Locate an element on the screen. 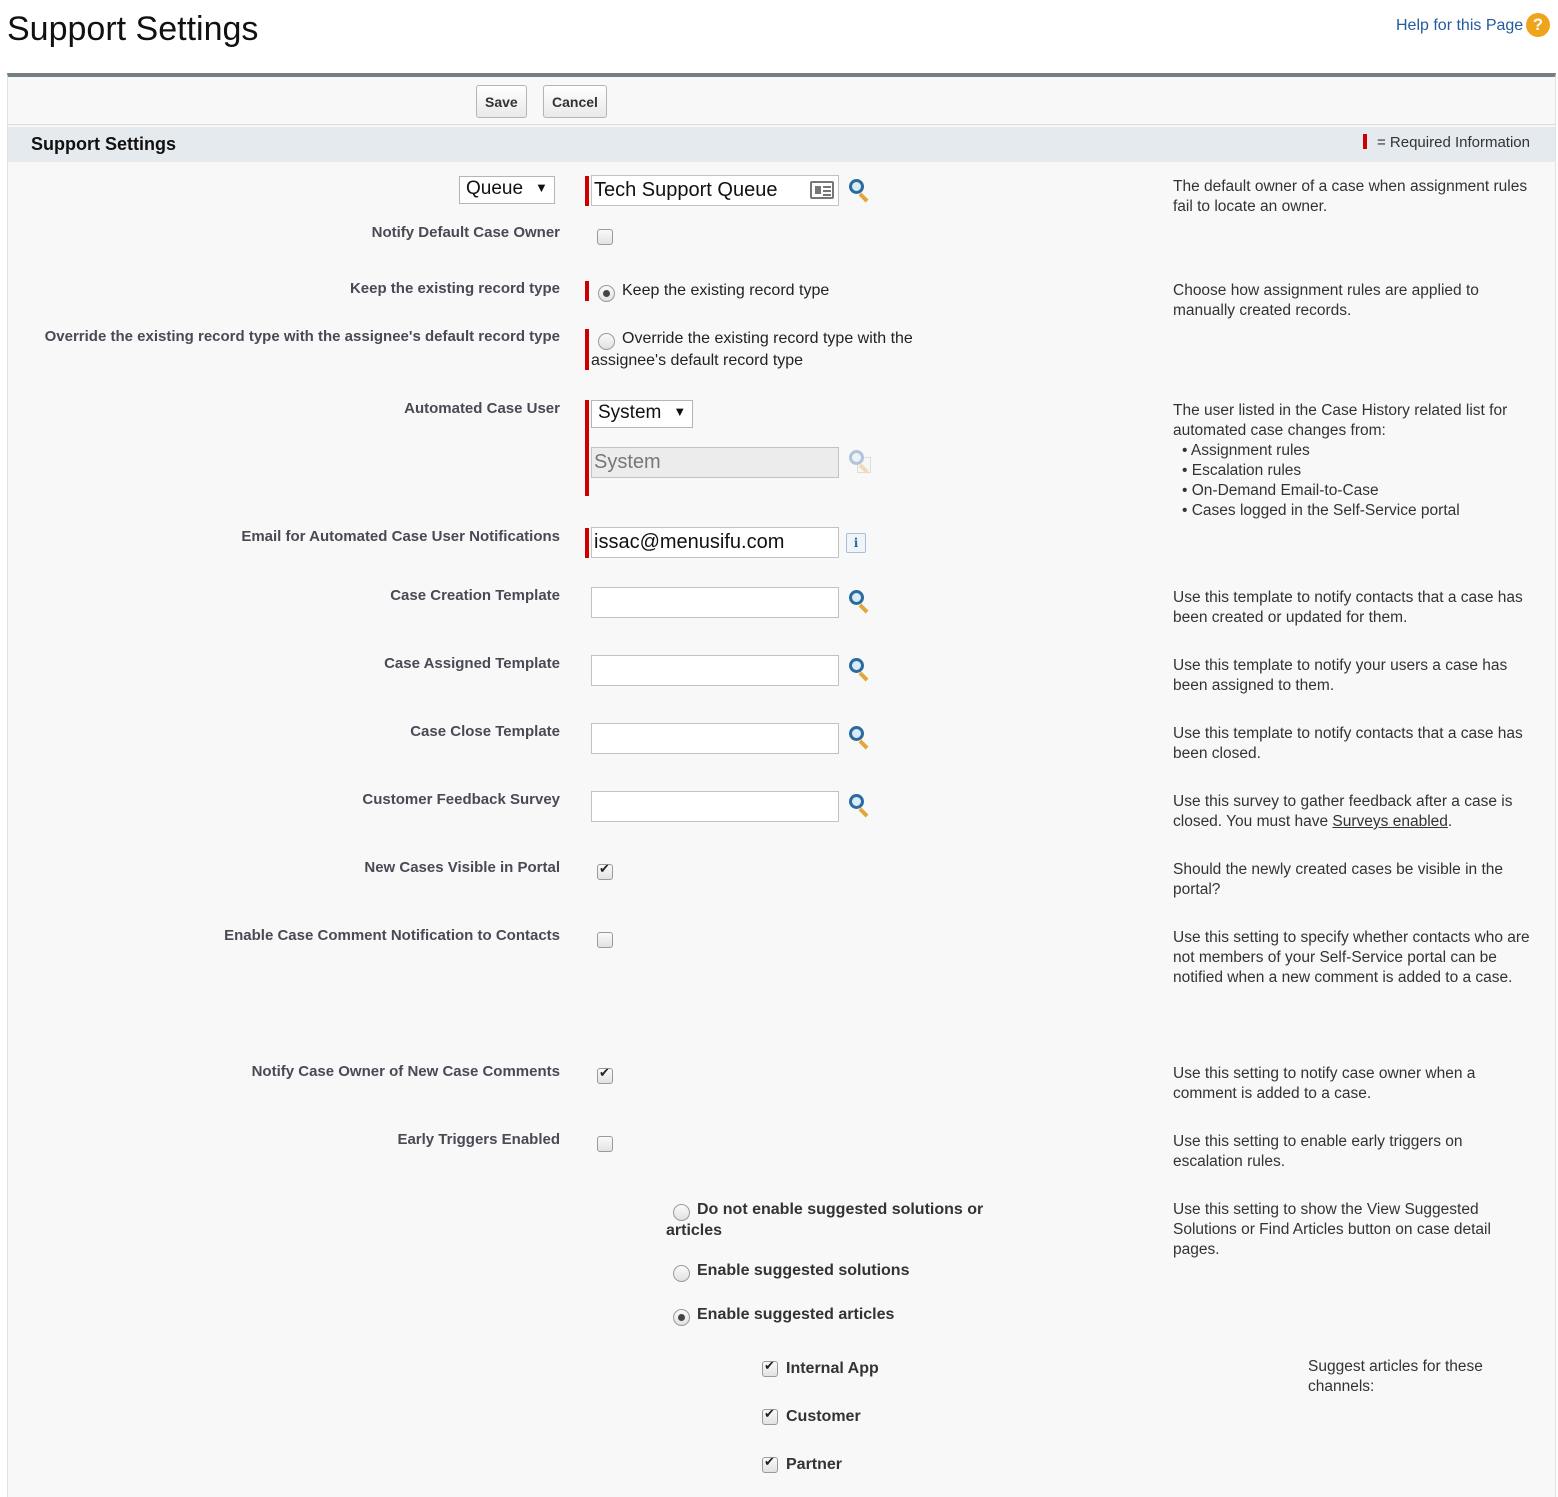 The image size is (1558, 1497). automated-user-type-select: System ▼ is located at coordinates (642, 414).